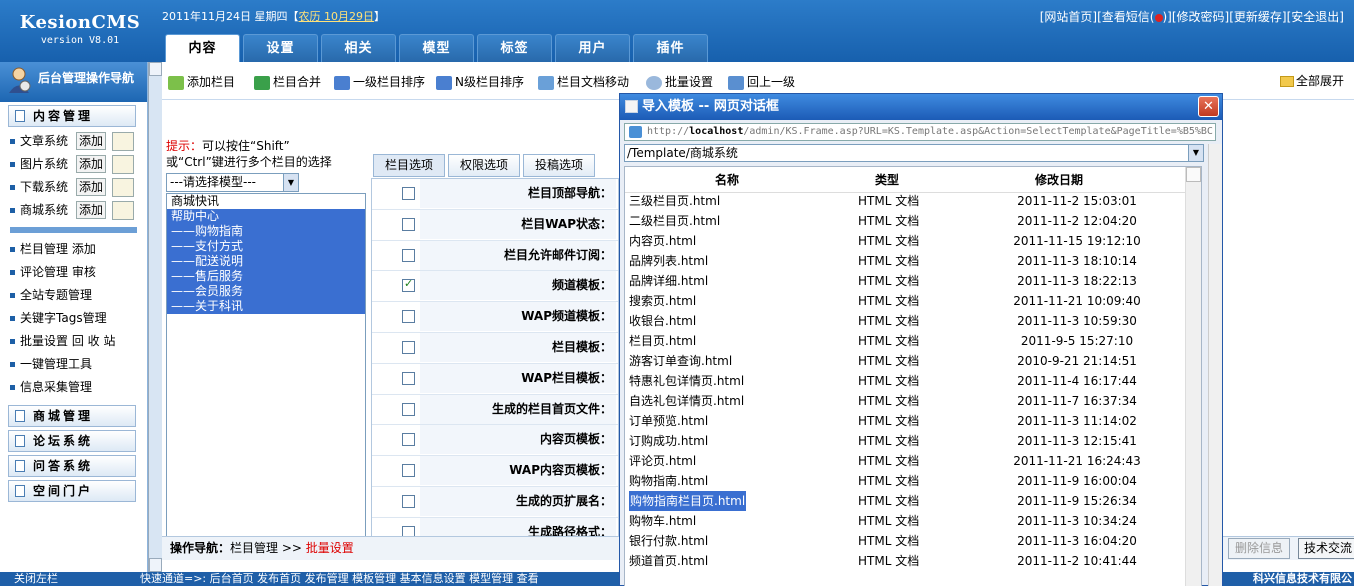  What do you see at coordinates (905, 441) in the screenshot?
I see `table-row: 订购成功.html HTML 文档 2011-11-3 12:15:41` at bounding box center [905, 441].